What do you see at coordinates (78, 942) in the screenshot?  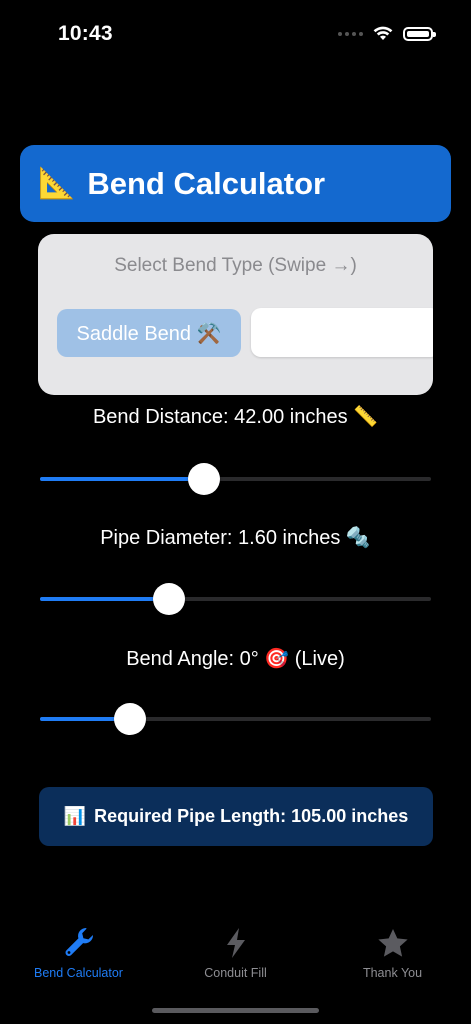 I see `wrench-icon` at bounding box center [78, 942].